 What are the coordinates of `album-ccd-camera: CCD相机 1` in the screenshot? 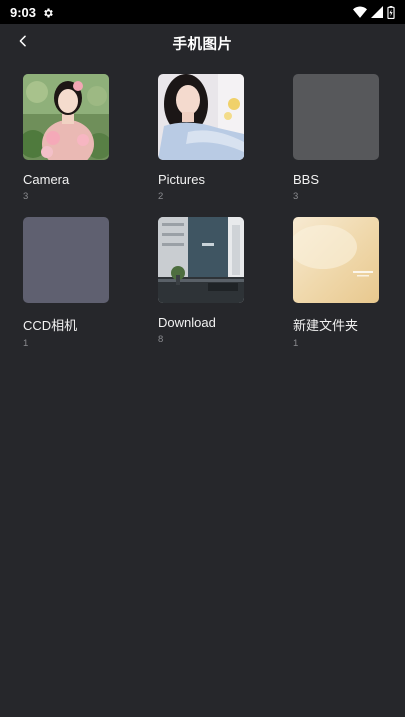 It's located at (73, 283).